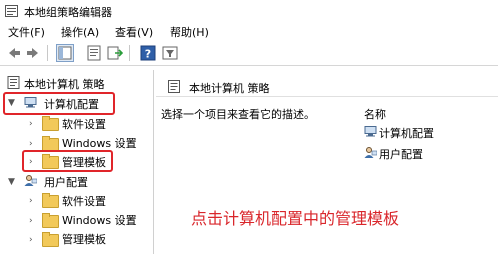  I want to click on export-icon, so click(115, 53).